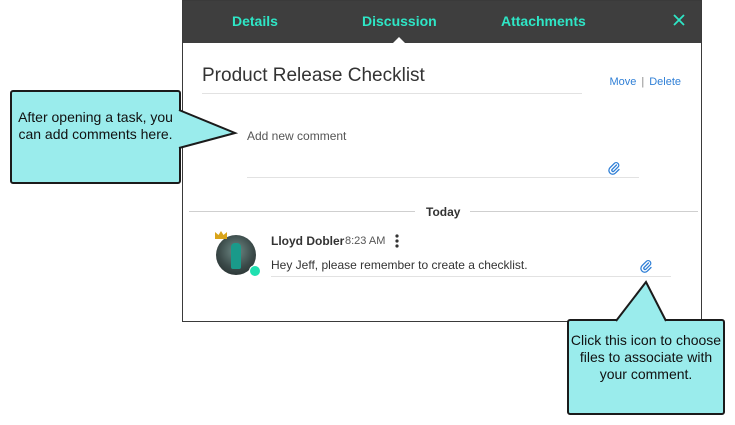  What do you see at coordinates (221, 235) in the screenshot?
I see `crown-icon` at bounding box center [221, 235].